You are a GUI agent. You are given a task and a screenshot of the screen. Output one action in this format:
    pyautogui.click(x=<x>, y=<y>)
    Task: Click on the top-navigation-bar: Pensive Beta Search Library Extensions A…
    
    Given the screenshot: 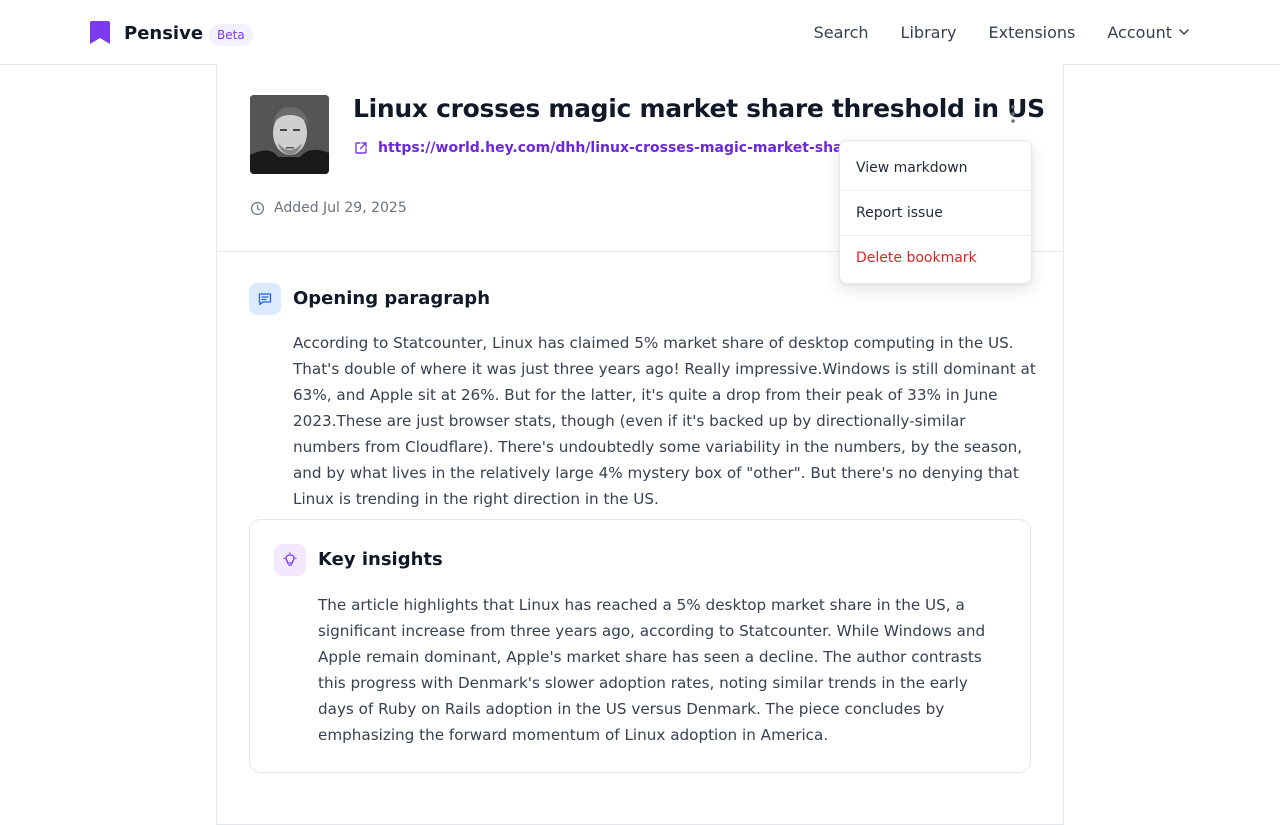 What is the action you would take?
    pyautogui.click(x=640, y=32)
    